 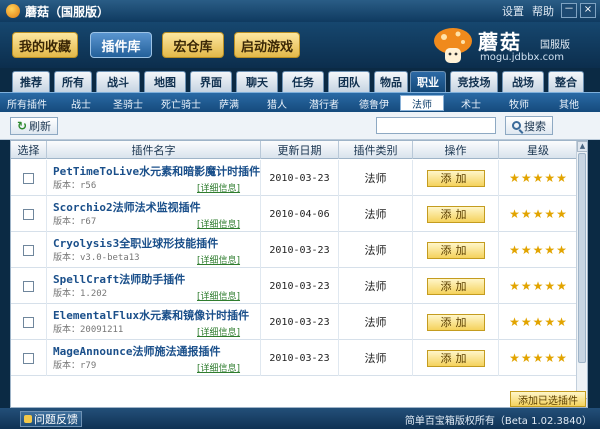 I want to click on scroll-up-icon: ▲, so click(x=582, y=146).